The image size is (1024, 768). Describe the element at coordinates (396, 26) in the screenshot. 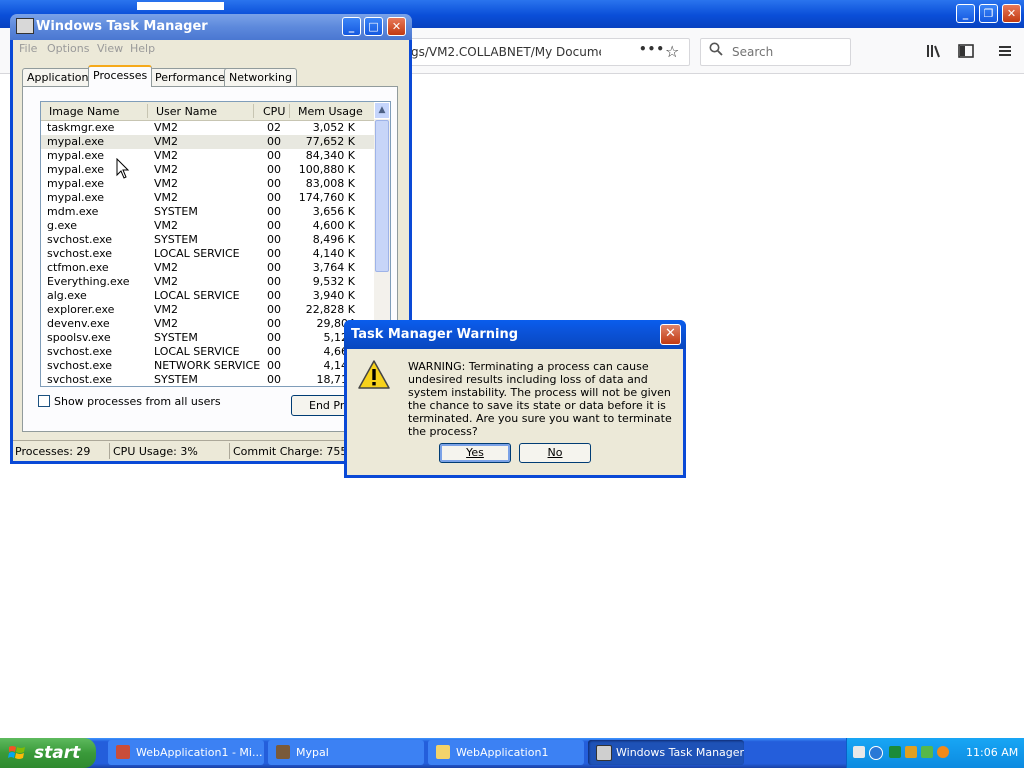

I see `close-button: ✕` at that location.